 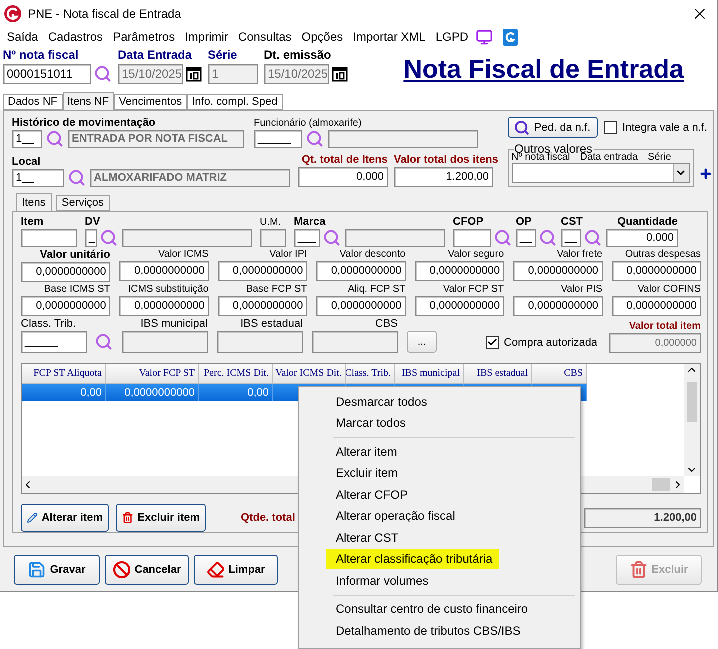 What do you see at coordinates (33, 222) in the screenshot?
I see `field-label: Item` at bounding box center [33, 222].